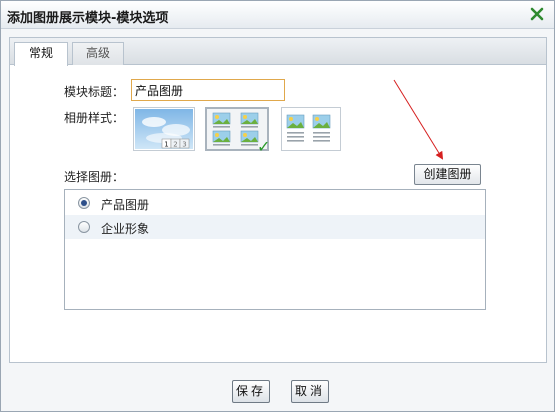 Image resolution: width=555 pixels, height=412 pixels. What do you see at coordinates (94, 92) in the screenshot?
I see `module-title-label: 模块标题：` at bounding box center [94, 92].